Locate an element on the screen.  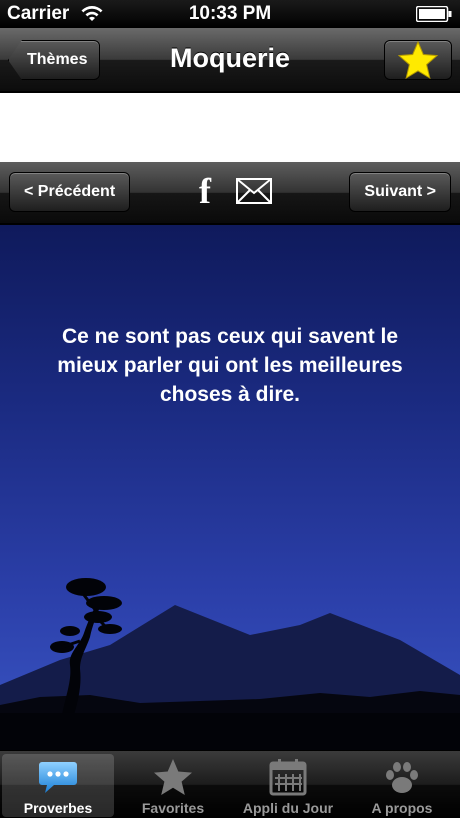
mail-icon is located at coordinates (254, 191).